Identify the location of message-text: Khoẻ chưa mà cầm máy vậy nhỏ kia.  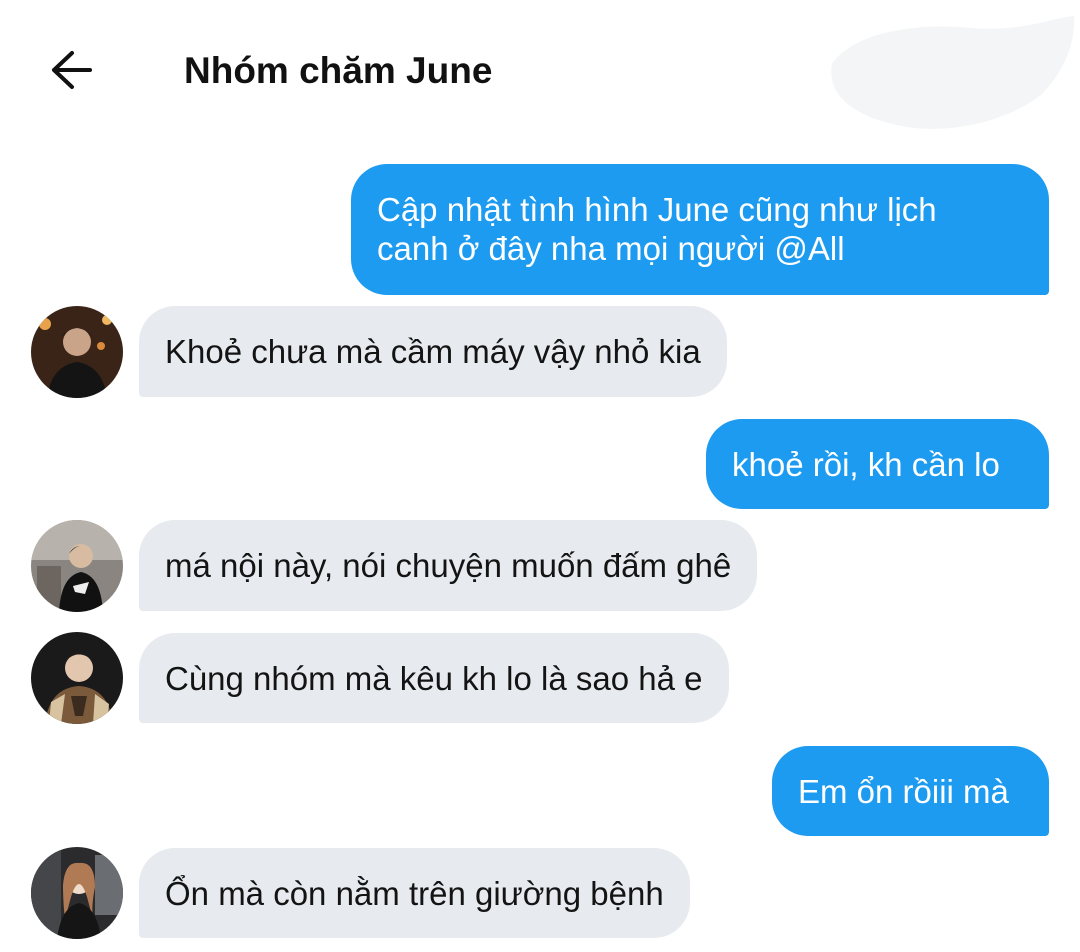
(433, 351).